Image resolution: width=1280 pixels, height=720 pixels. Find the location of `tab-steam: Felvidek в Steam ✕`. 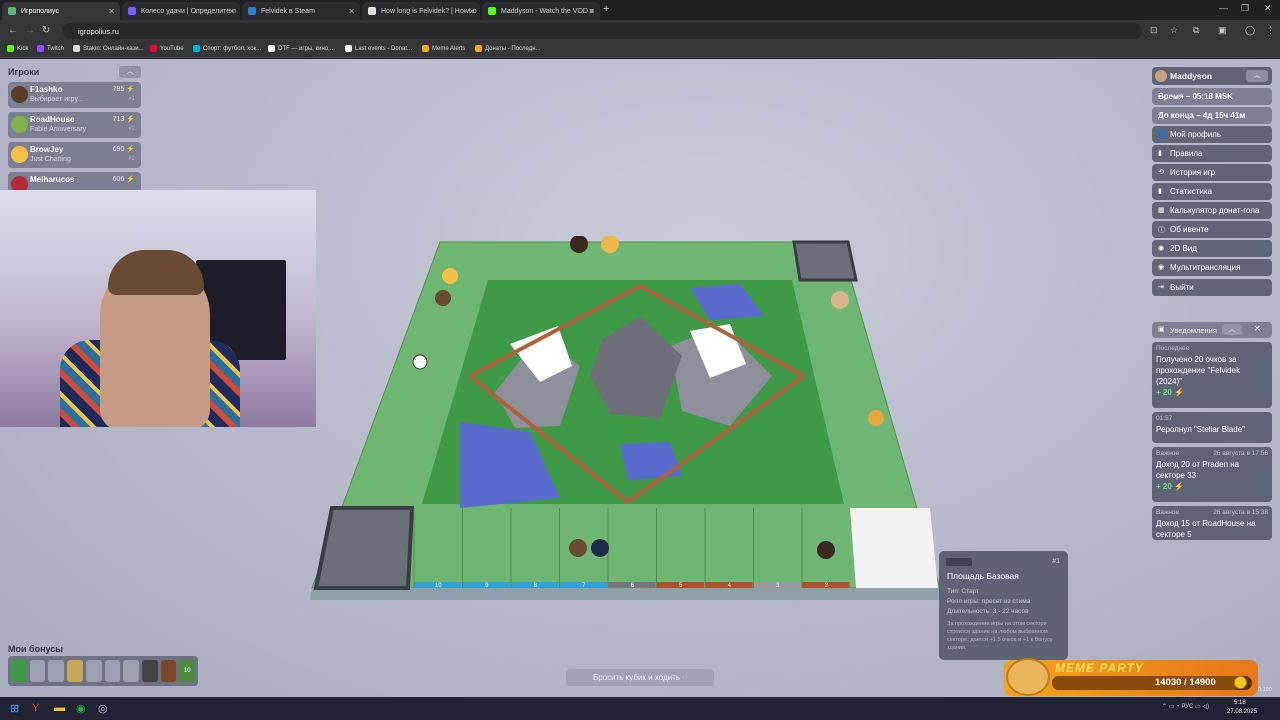

tab-steam: Felvidek в Steam ✕ is located at coordinates (301, 11).